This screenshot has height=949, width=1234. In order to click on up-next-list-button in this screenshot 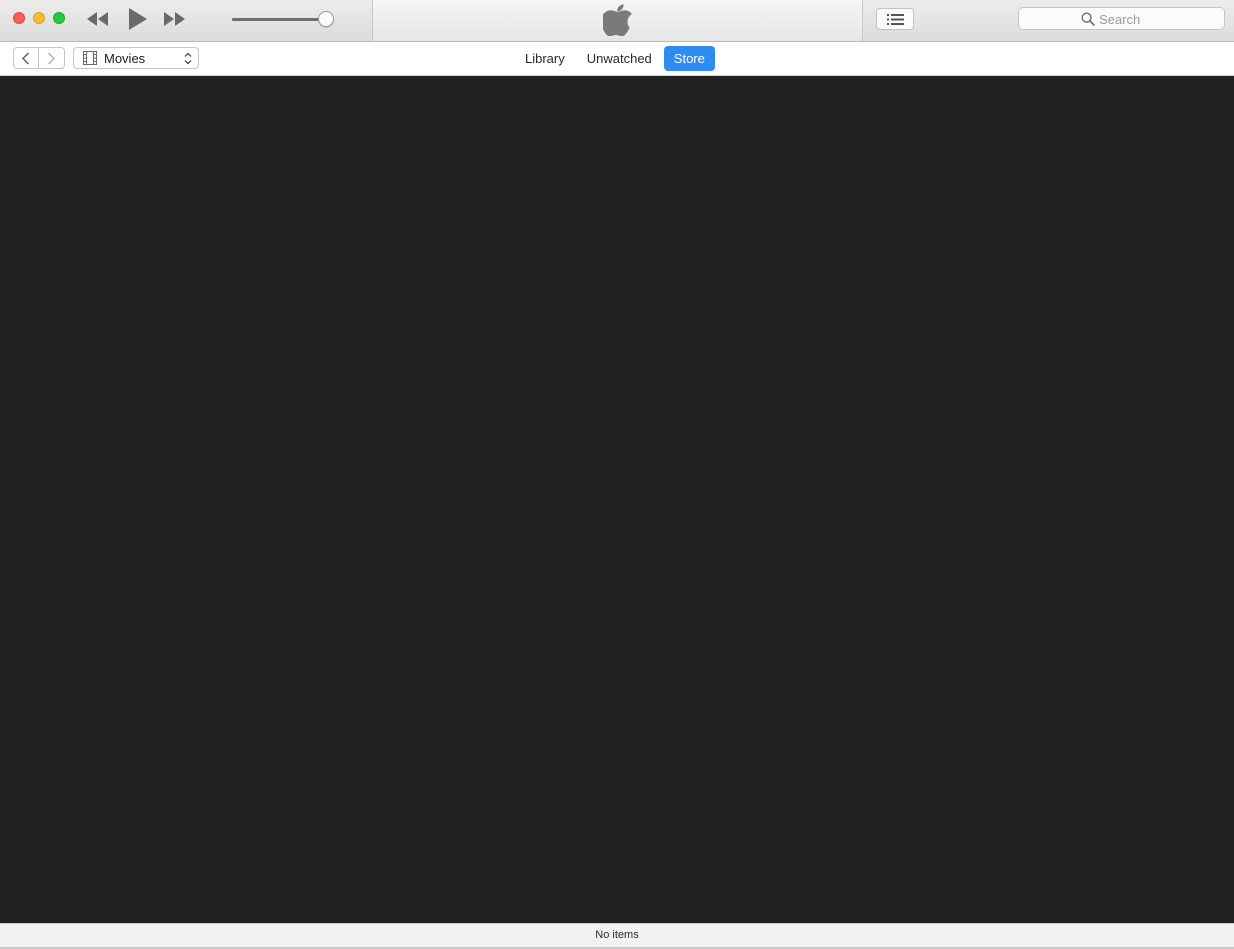, I will do `click(895, 19)`.